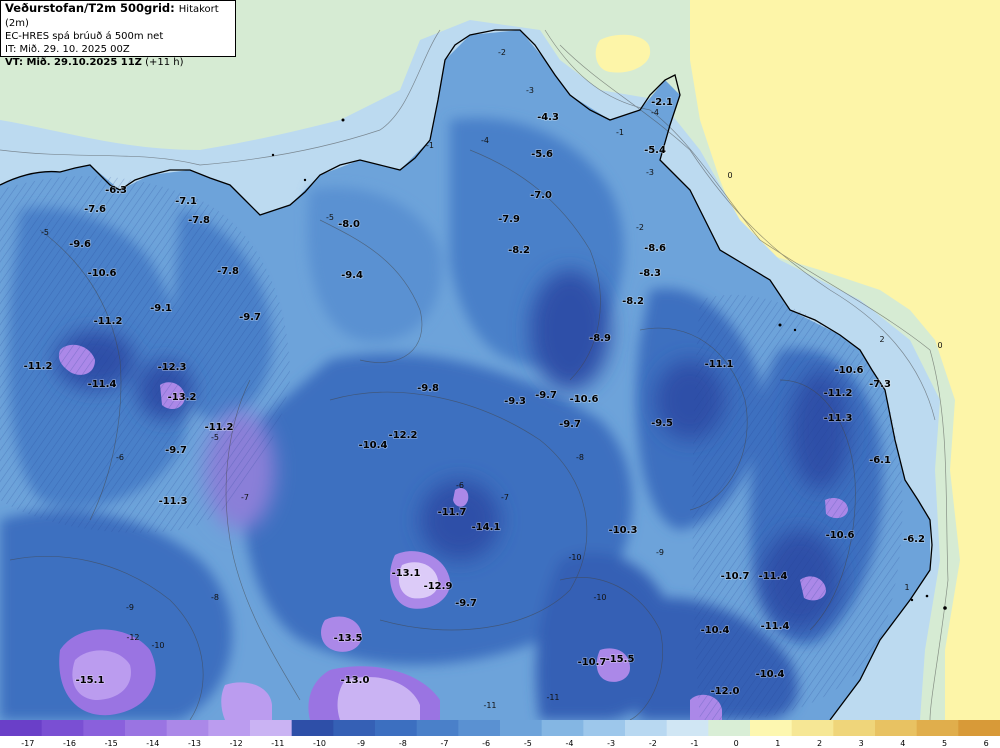  Describe the element at coordinates (906, 587) in the screenshot. I see `contour-label: 1` at that location.